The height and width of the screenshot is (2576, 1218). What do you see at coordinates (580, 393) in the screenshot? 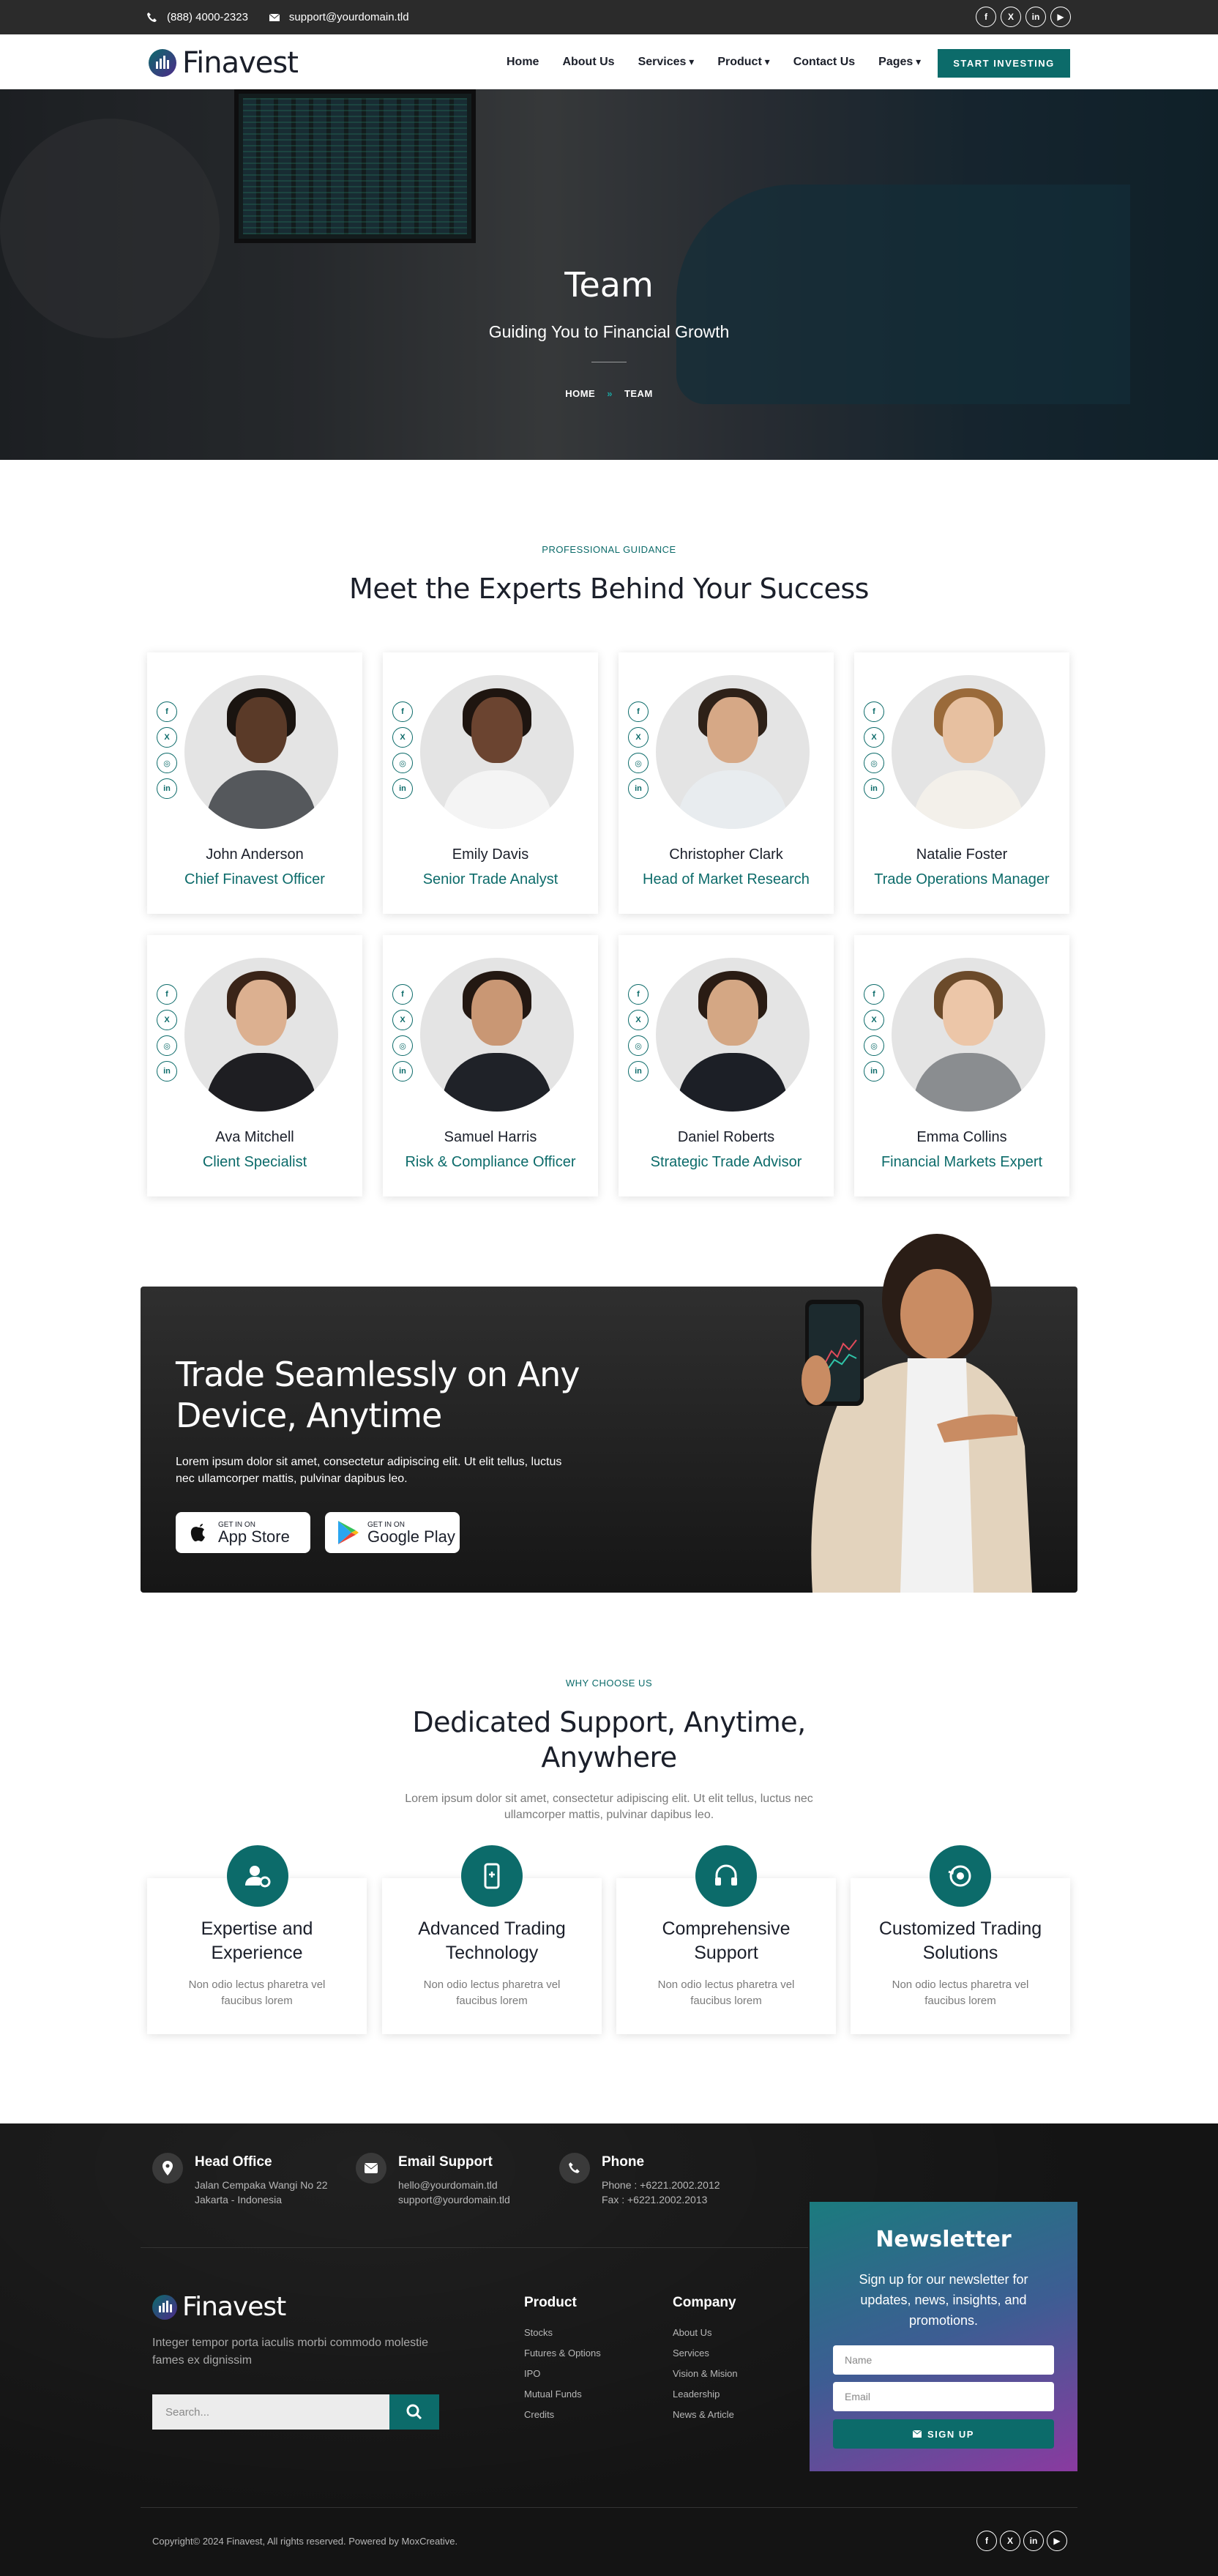
I see `breadcrumb-home: HOME` at bounding box center [580, 393].